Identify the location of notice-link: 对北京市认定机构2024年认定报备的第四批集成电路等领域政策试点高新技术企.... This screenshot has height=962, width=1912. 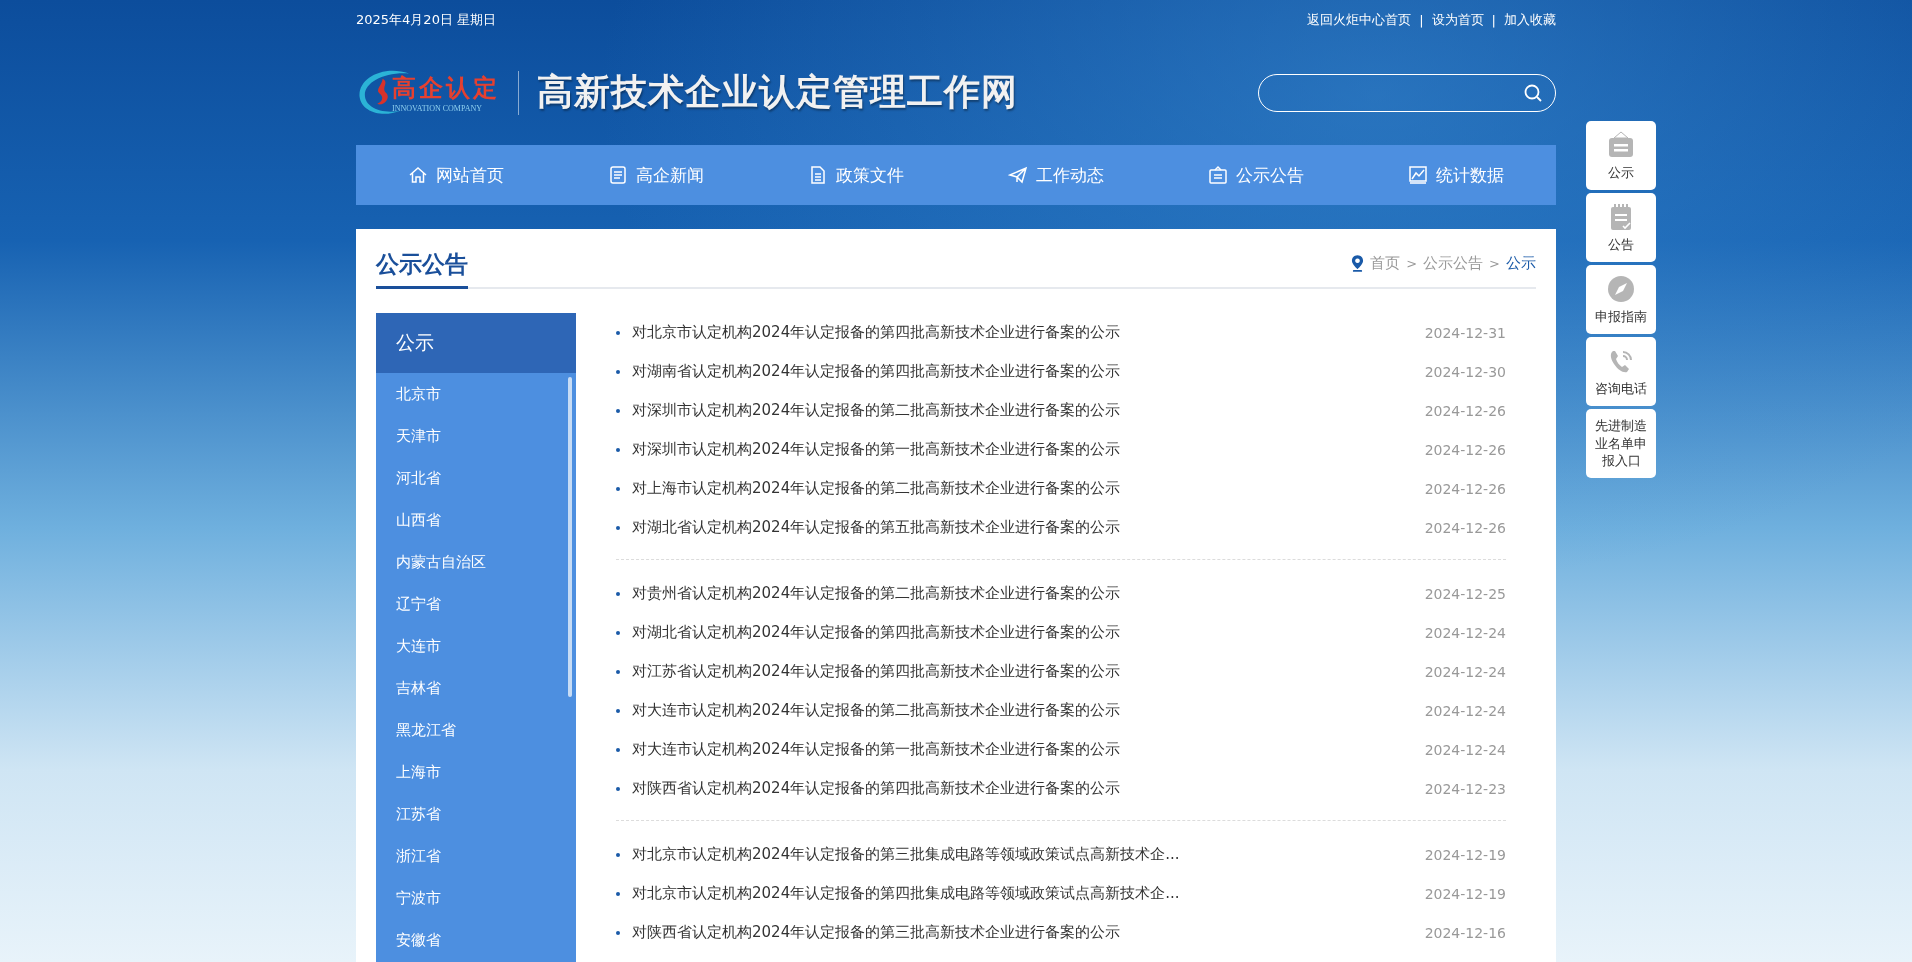
(1018, 893).